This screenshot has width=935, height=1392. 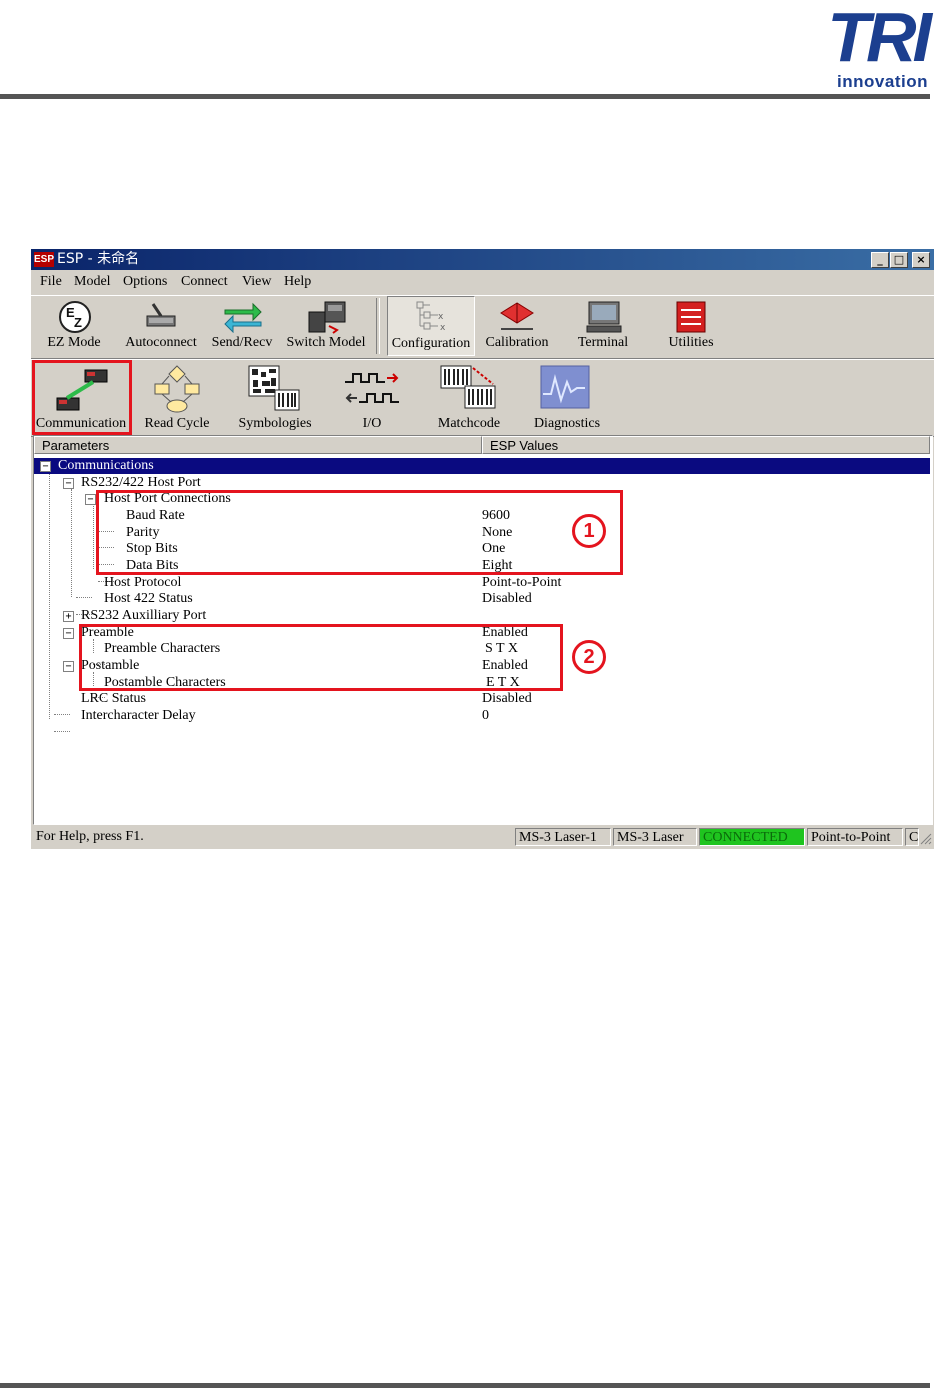 I want to click on utilities-label: Utilities, so click(x=691, y=342).